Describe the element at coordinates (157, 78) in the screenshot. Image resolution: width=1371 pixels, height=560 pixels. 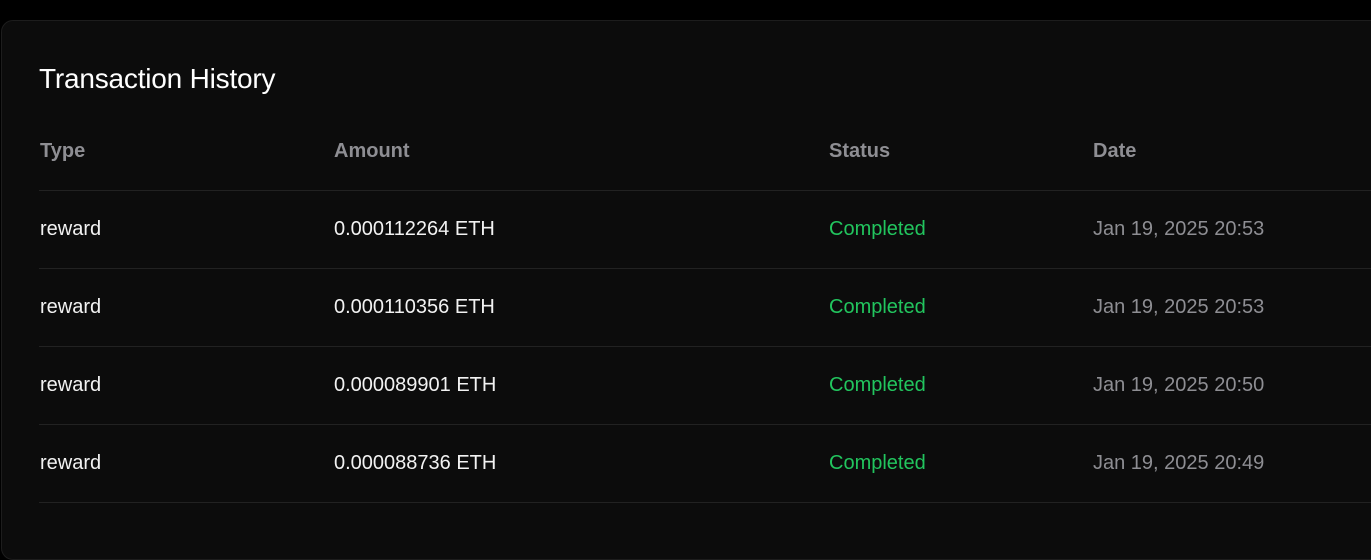
I see `card-title: Transaction History` at that location.